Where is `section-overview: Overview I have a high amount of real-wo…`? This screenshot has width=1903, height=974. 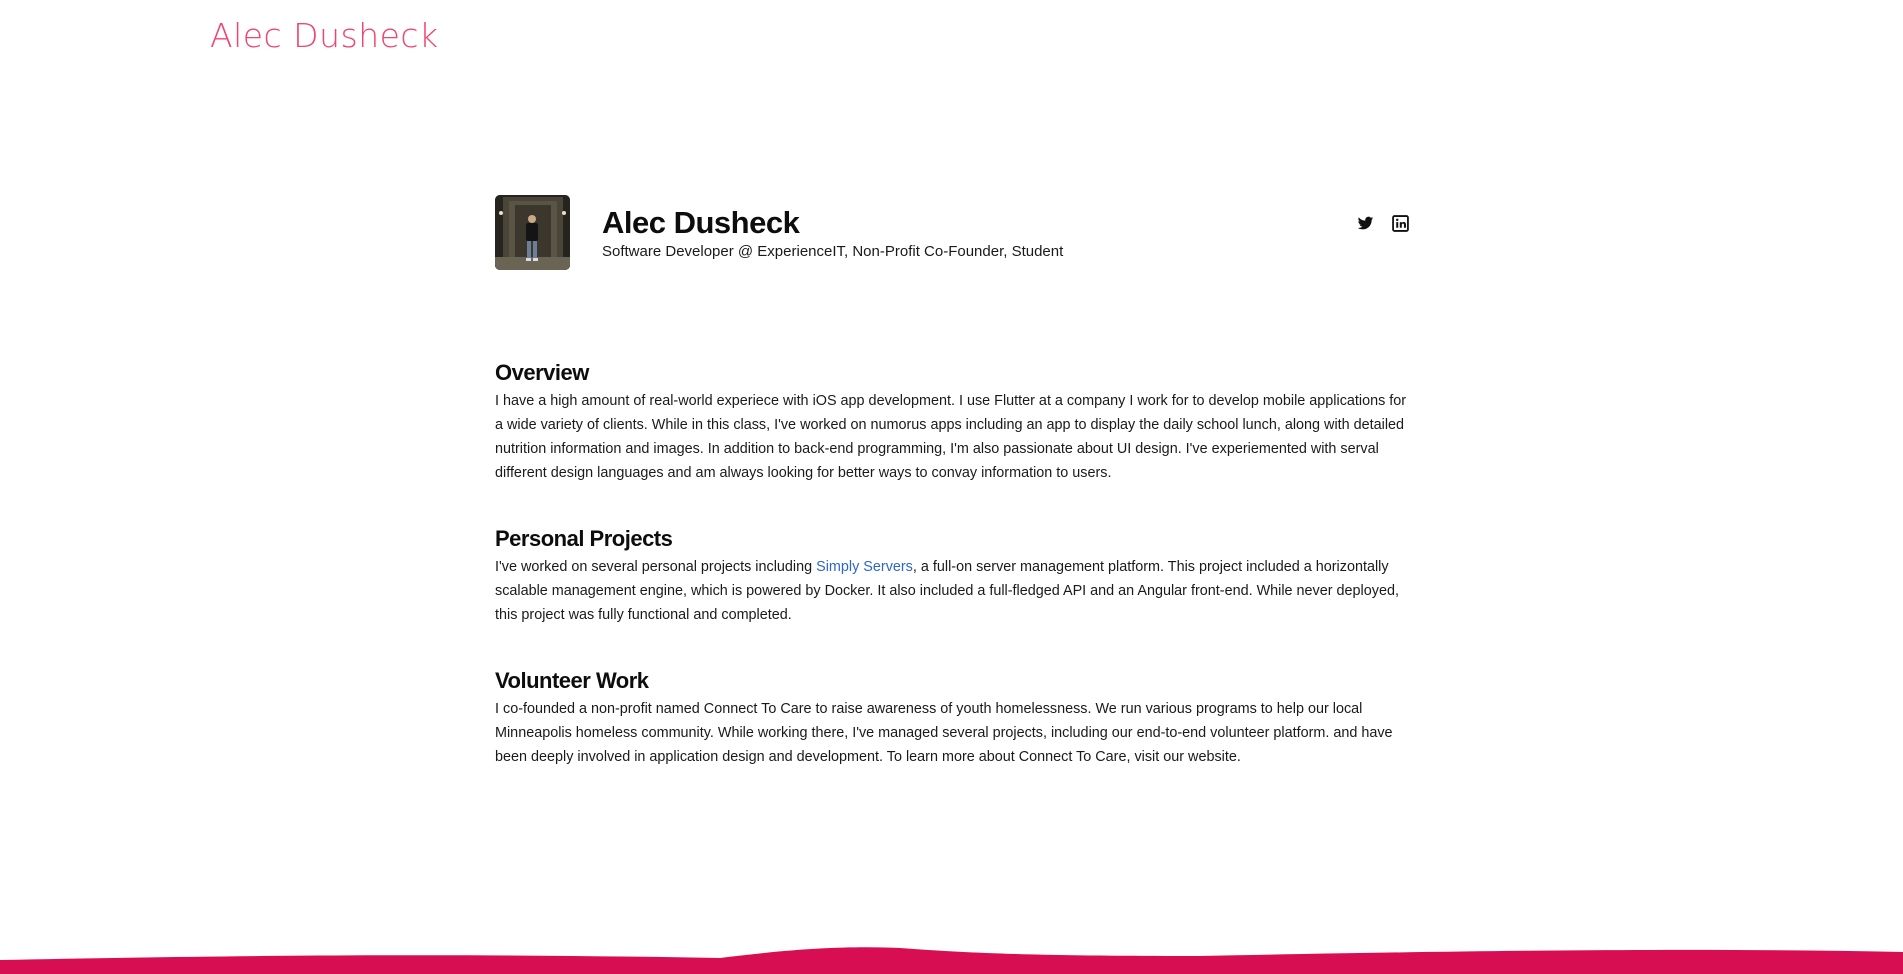 section-overview: Overview I have a high amount of real-wo… is located at coordinates (955, 422).